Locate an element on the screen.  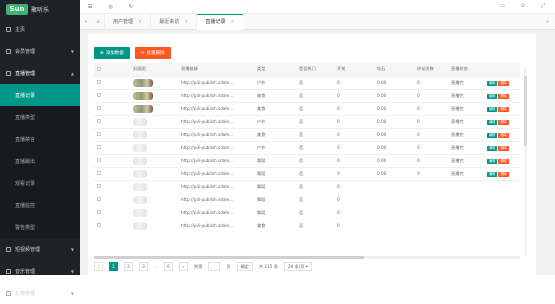
fullscreen-icon: ⤢ is located at coordinates (543, 6).